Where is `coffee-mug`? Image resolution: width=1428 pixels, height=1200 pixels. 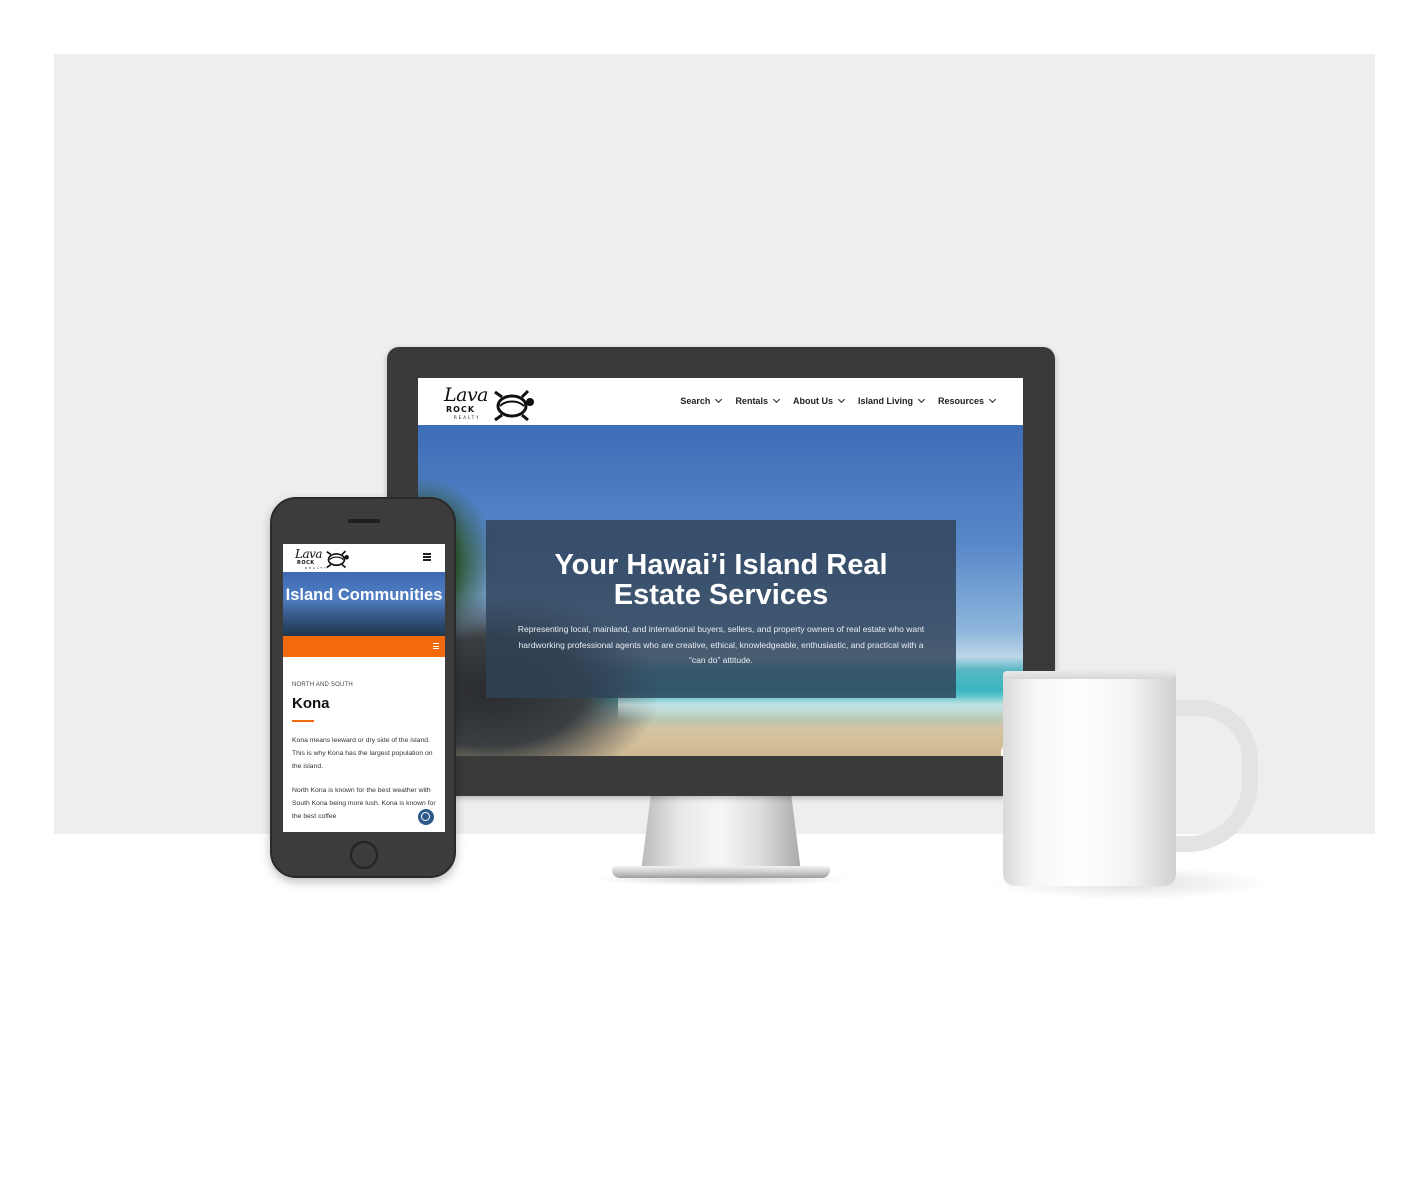 coffee-mug is located at coordinates (1089, 778).